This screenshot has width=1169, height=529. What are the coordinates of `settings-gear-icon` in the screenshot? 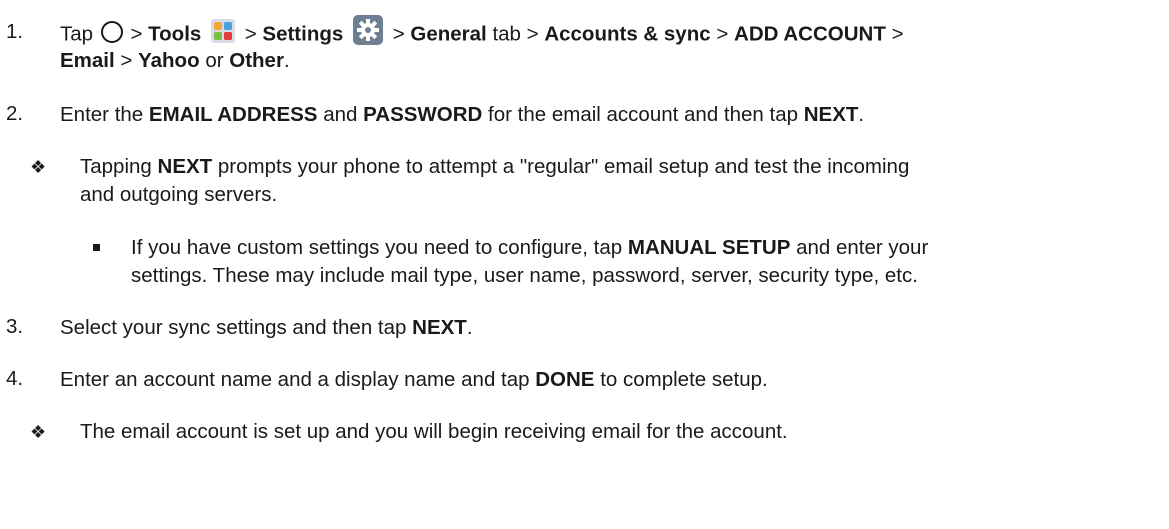 It's located at (367, 30).